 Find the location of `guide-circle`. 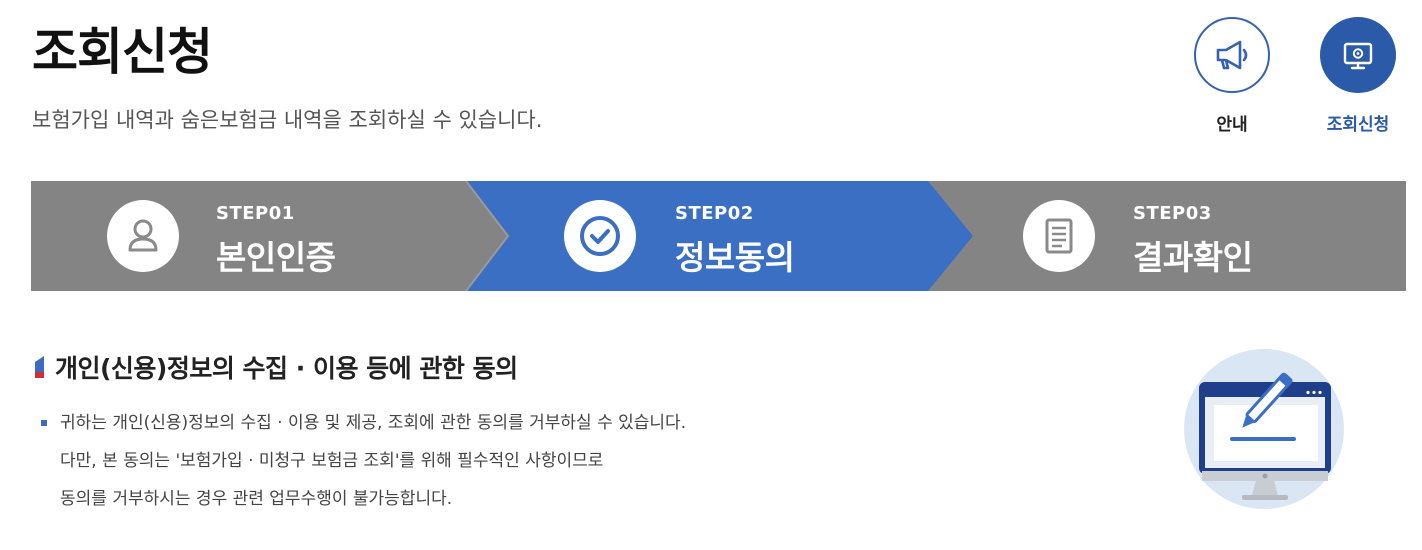

guide-circle is located at coordinates (1232, 55).